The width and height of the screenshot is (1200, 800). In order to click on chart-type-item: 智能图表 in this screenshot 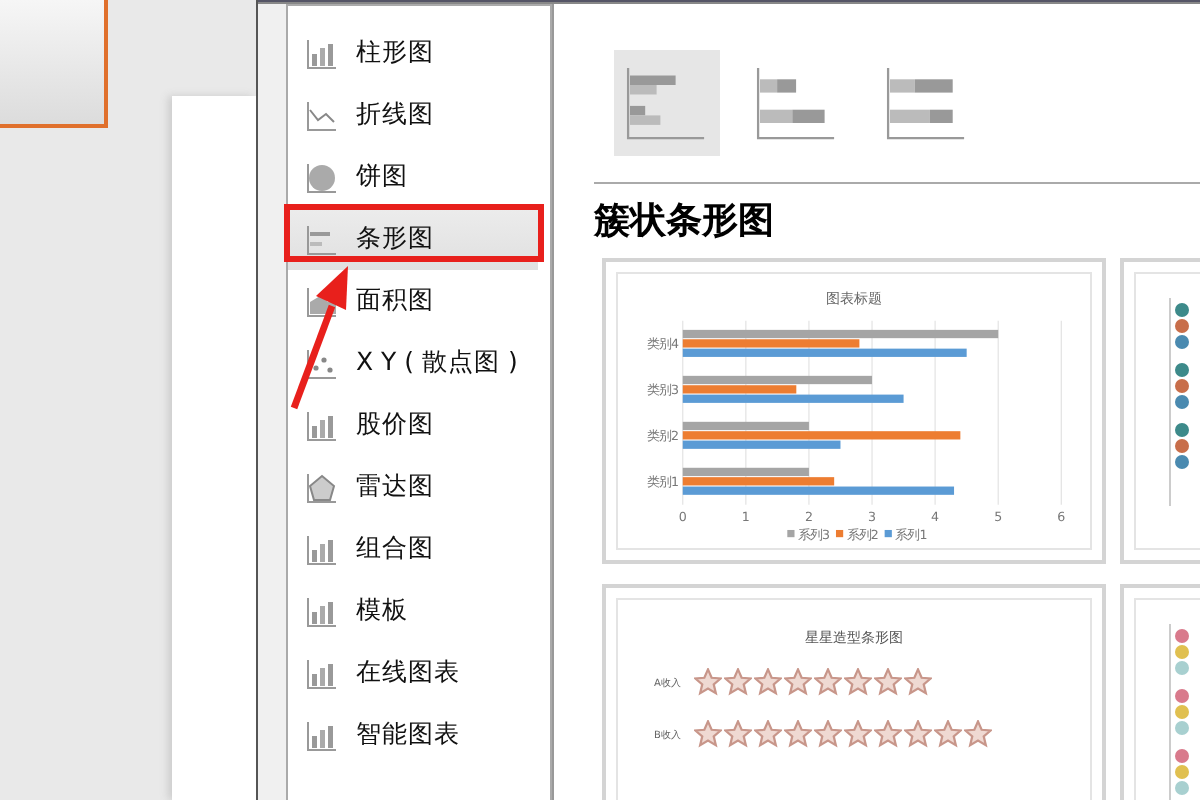, I will do `click(413, 735)`.